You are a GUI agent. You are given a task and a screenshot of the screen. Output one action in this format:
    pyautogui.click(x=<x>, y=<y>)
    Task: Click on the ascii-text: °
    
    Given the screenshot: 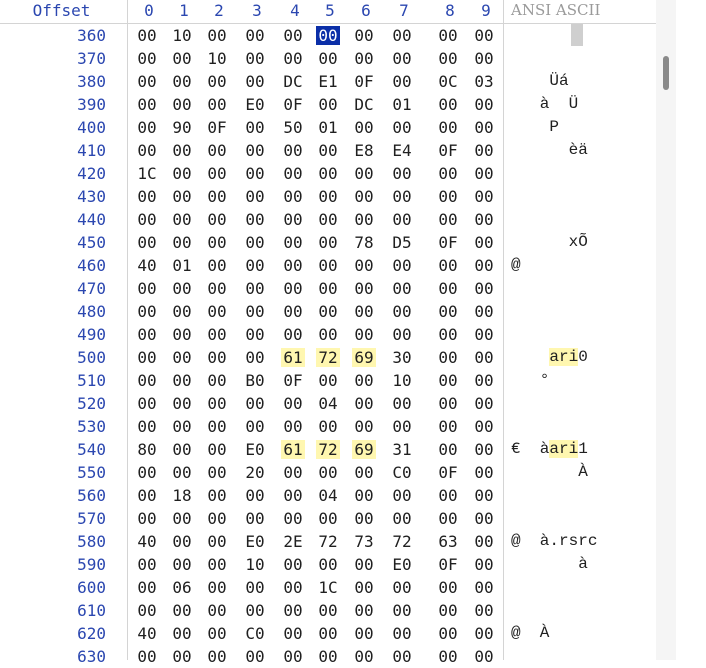 What is the action you would take?
    pyautogui.click(x=530, y=380)
    